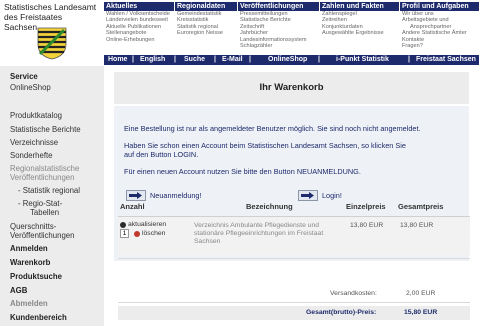 The height and width of the screenshot is (326, 479). I want to click on nav-link: Schlagzähler, so click(278, 46).